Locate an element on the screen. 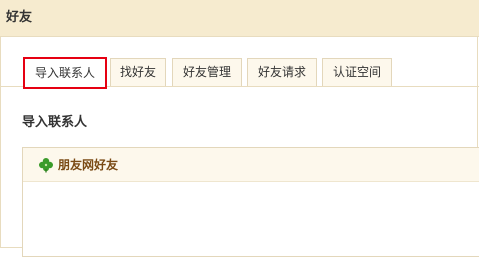 This screenshot has height=257, width=479. clover-icon is located at coordinates (46, 165).